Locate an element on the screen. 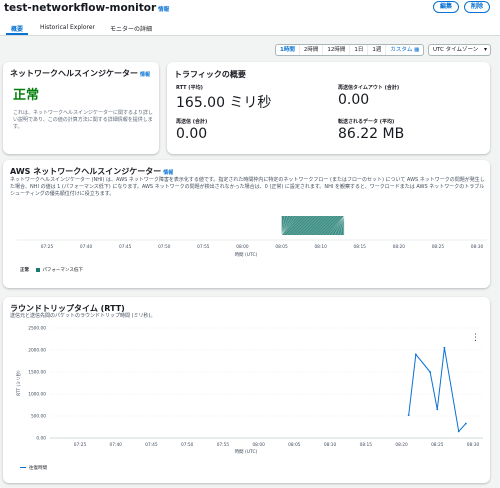 Image resolution: width=500 pixels, height=488 pixels. rtt-legend: 往復時間 is located at coordinates (33, 468).